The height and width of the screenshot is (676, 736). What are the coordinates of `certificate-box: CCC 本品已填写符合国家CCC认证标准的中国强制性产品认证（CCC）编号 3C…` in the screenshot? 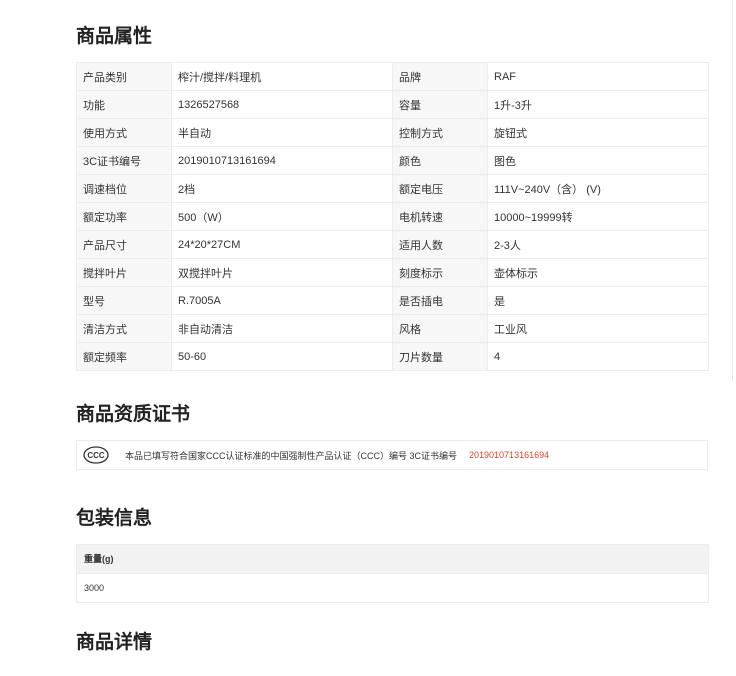 It's located at (392, 455).